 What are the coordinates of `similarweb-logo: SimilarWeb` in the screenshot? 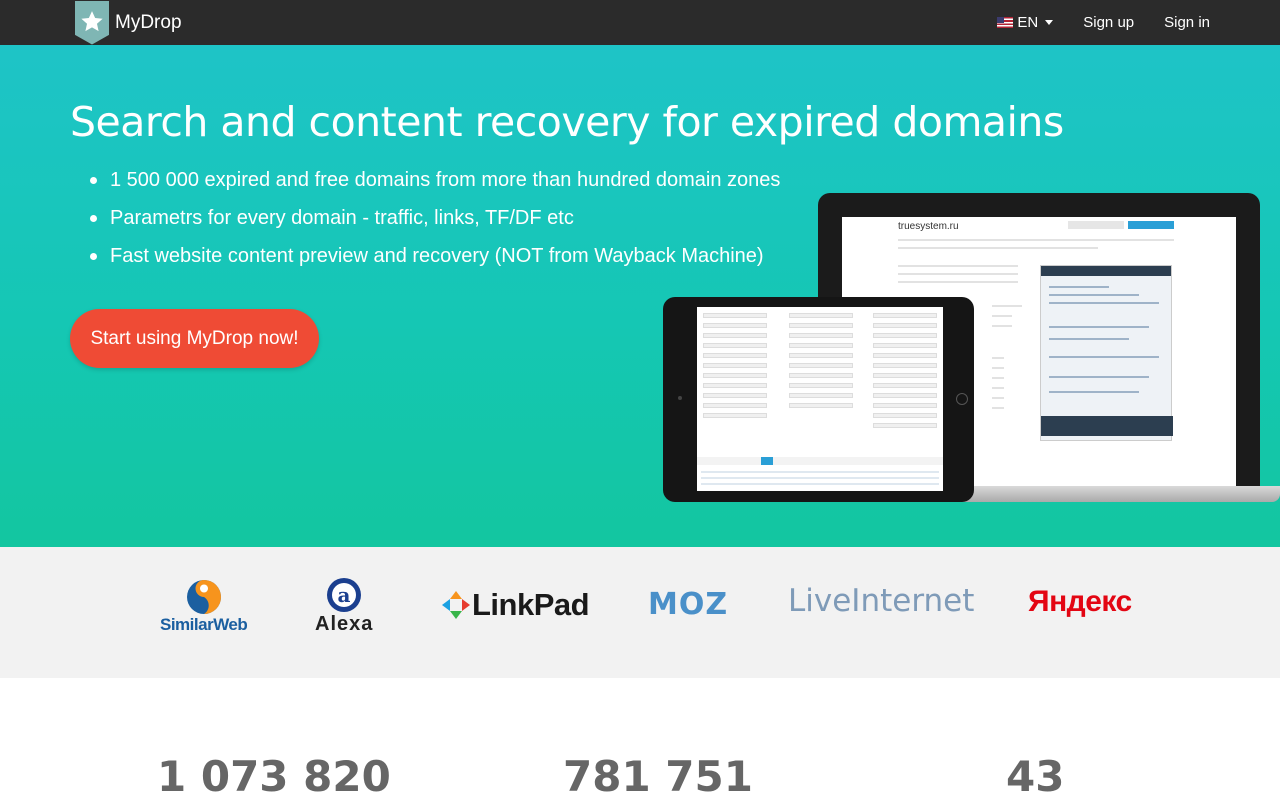 It's located at (204, 607).